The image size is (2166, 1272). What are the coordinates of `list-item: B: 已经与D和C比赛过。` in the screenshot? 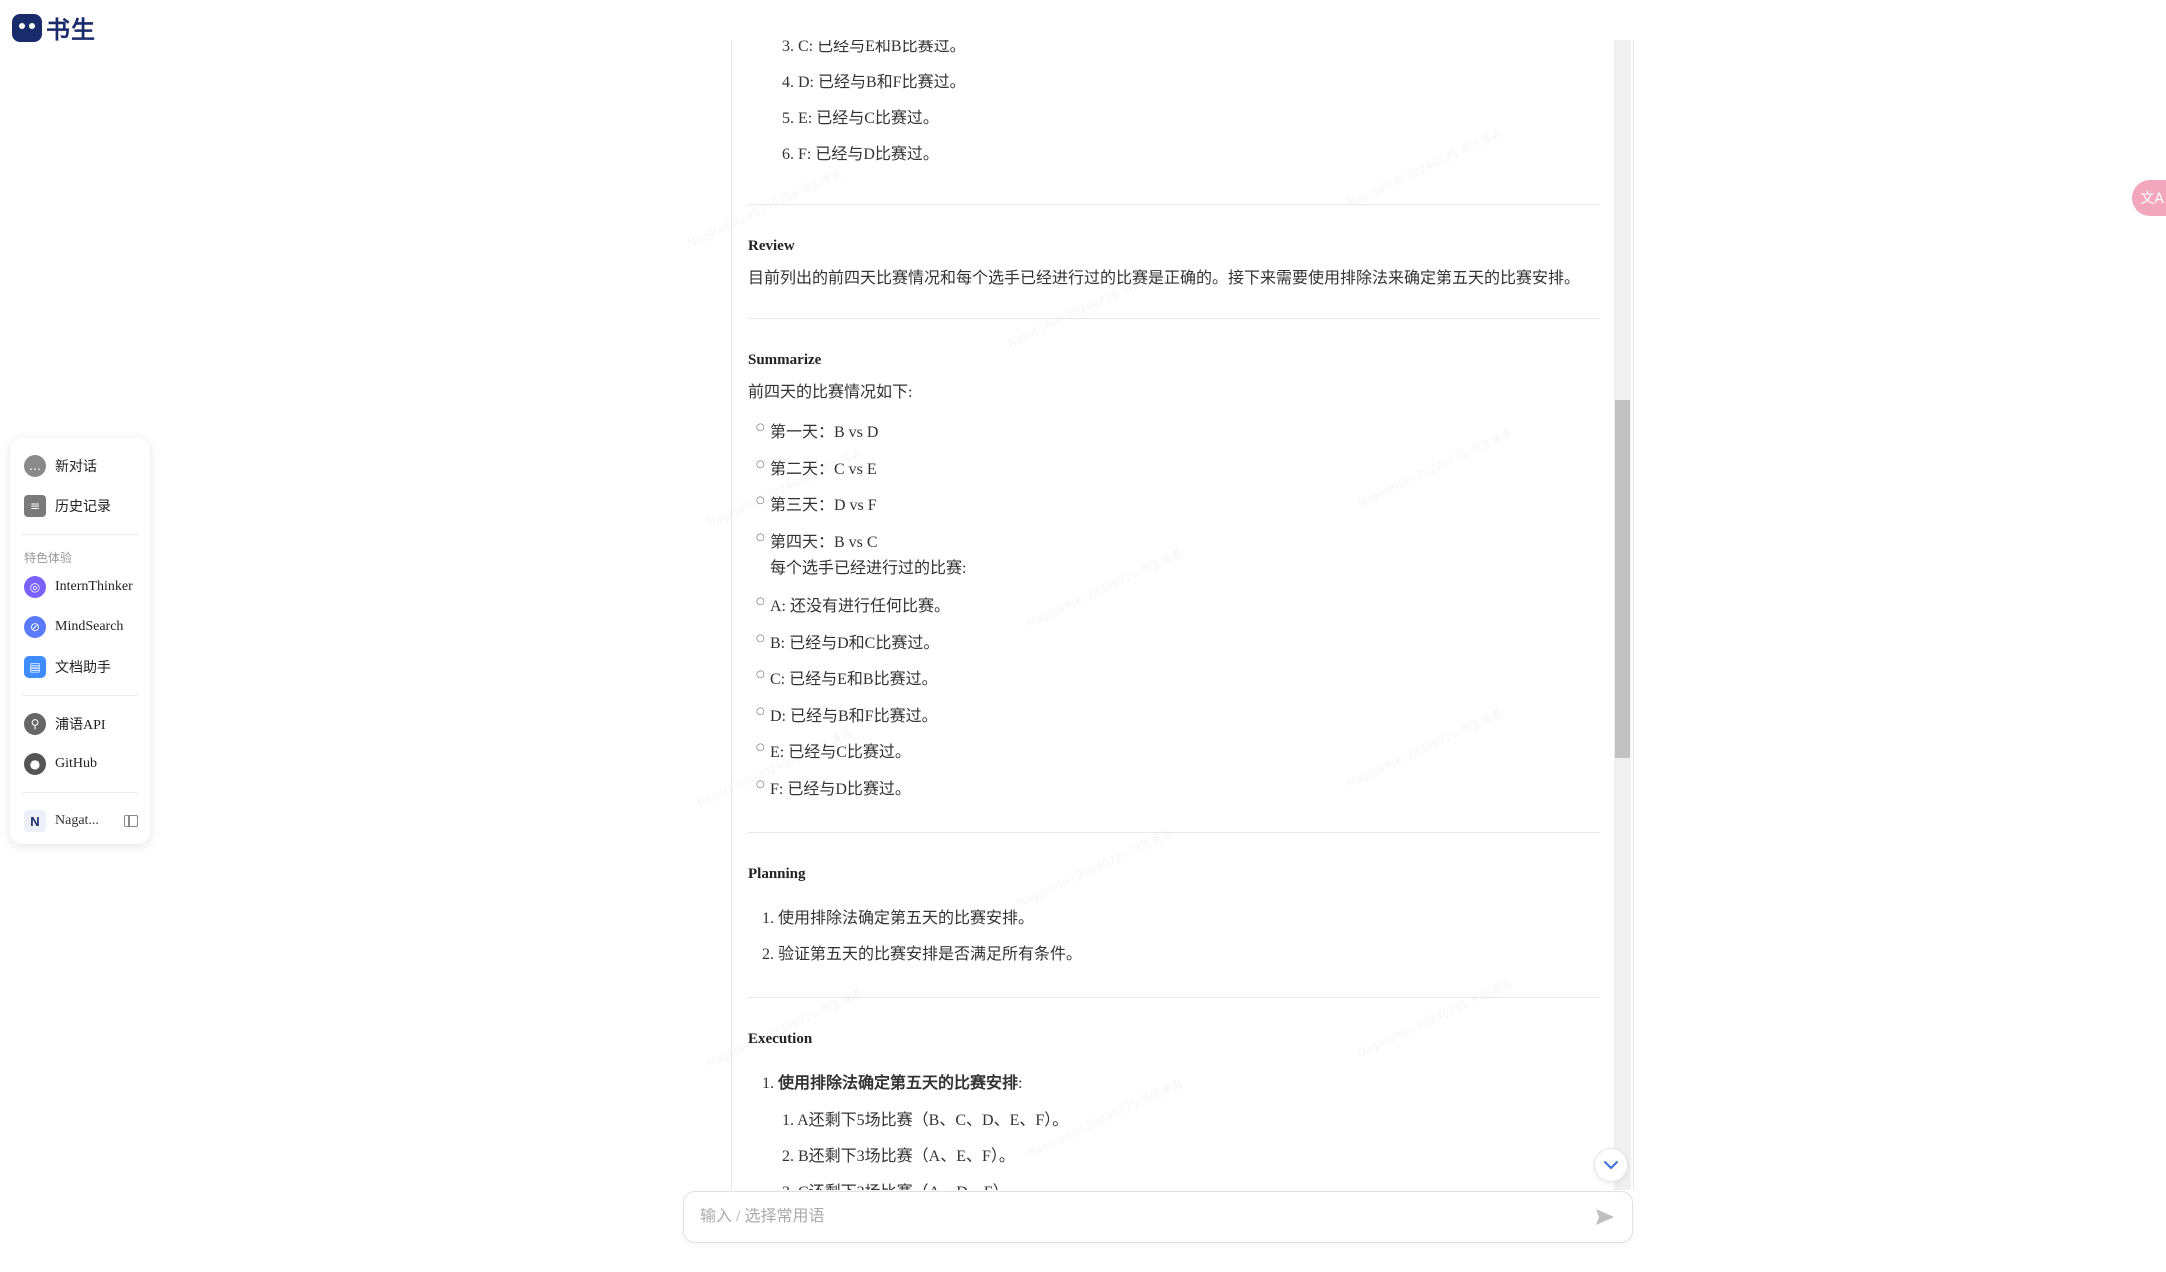 It's located at (847, 641).